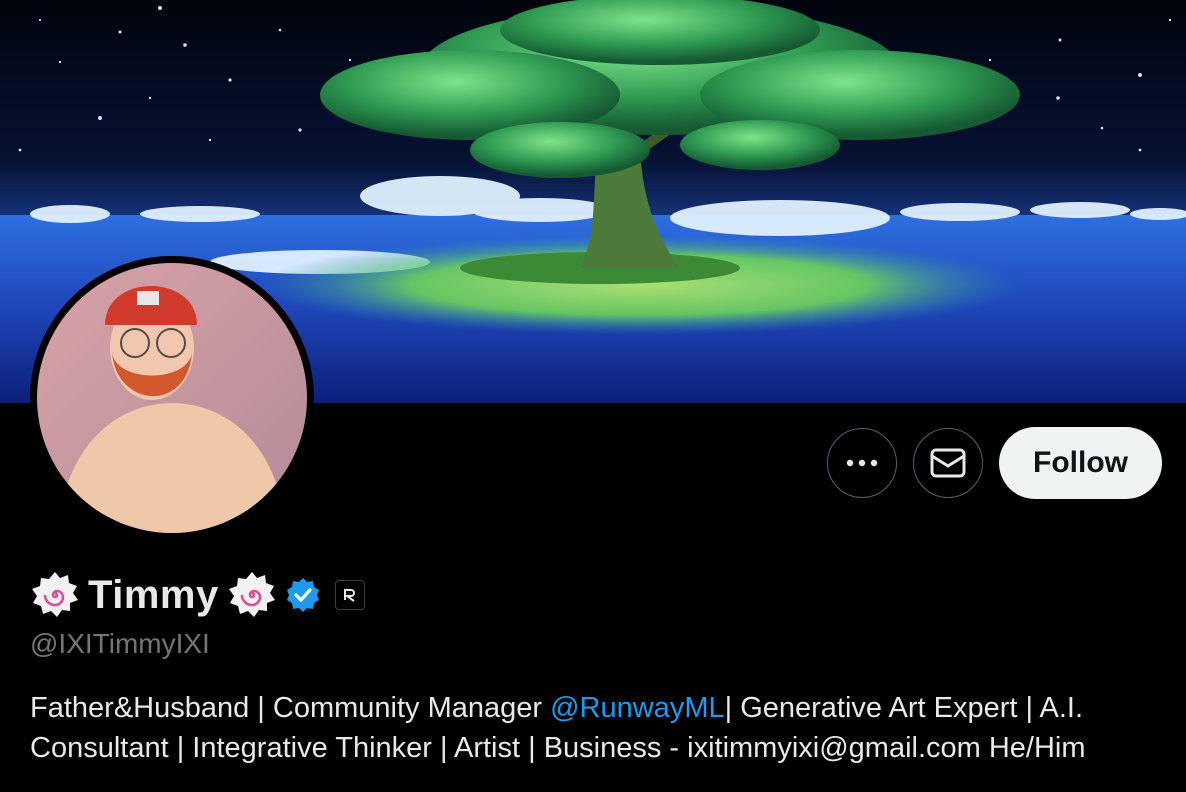 The width and height of the screenshot is (1186, 792). What do you see at coordinates (290, 708) in the screenshot?
I see `bio-text-start: Father&Husband | Community Manager` at bounding box center [290, 708].